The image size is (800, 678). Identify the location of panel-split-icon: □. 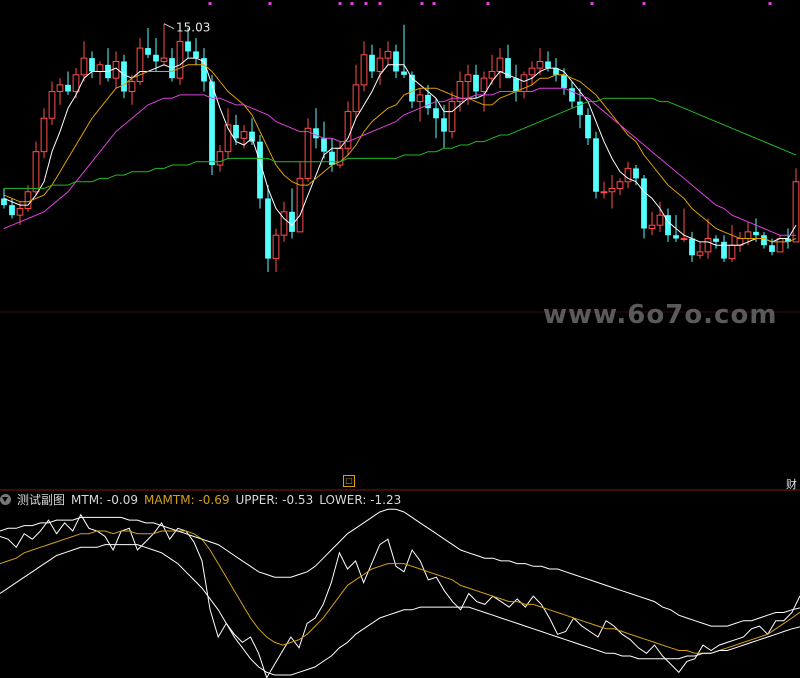
(349, 481).